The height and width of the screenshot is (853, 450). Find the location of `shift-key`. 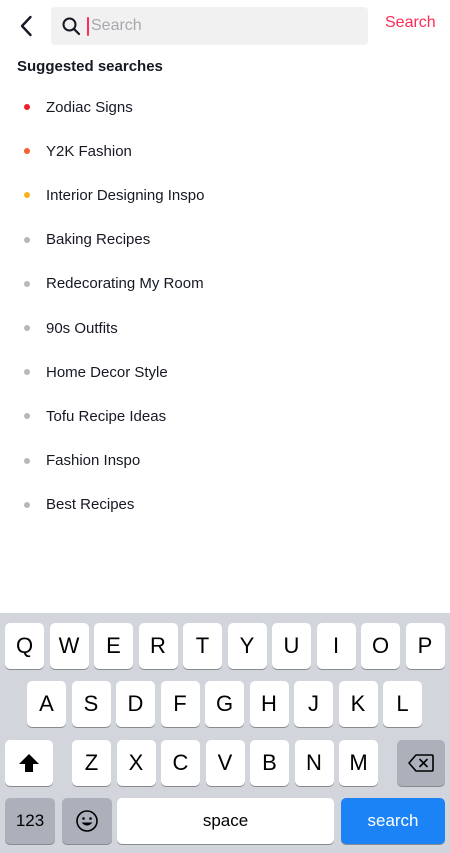

shift-key is located at coordinates (29, 763).